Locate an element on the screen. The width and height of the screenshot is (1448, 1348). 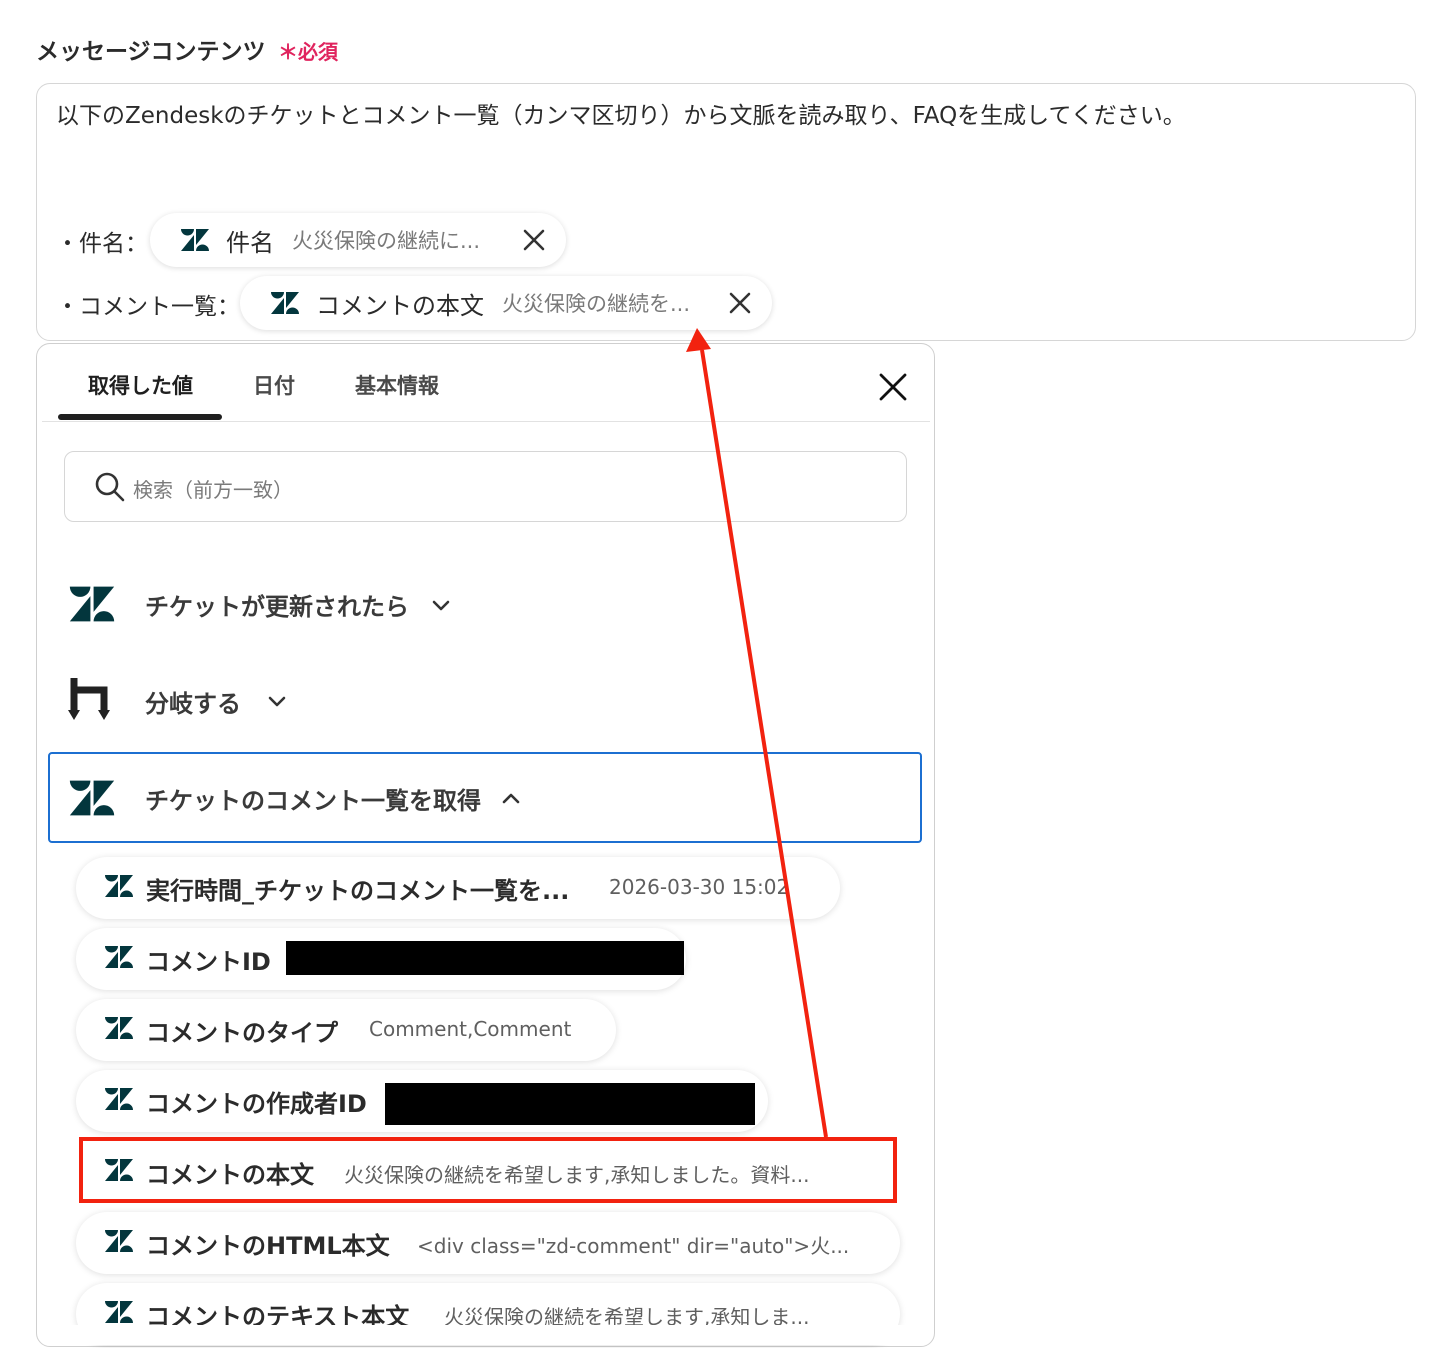
list-item: コメントの作成者ID is located at coordinates (422, 1101).